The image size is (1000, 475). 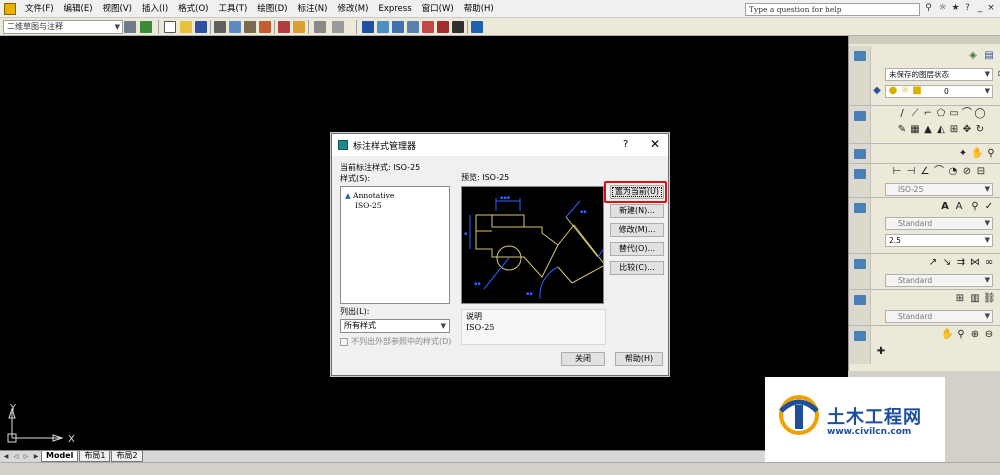 What do you see at coordinates (980, 114) in the screenshot?
I see `circle-icon: ◯` at bounding box center [980, 114].